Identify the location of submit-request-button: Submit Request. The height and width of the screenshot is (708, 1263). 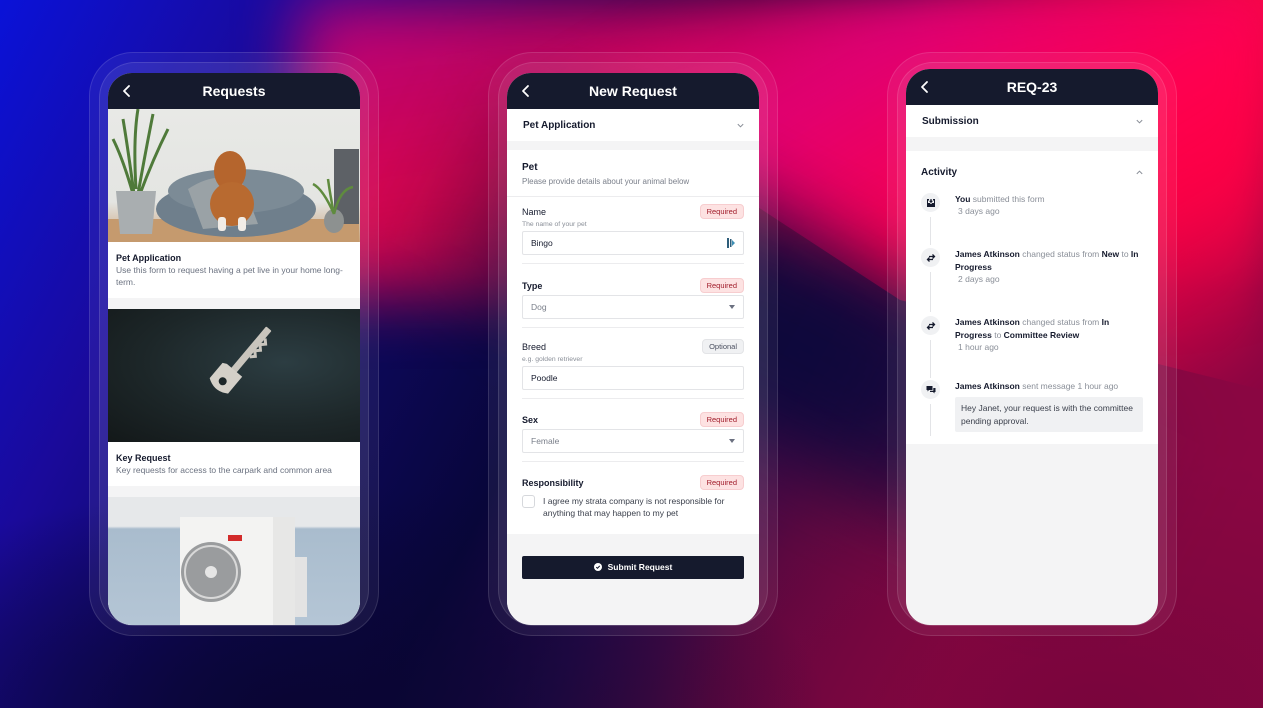
(633, 567).